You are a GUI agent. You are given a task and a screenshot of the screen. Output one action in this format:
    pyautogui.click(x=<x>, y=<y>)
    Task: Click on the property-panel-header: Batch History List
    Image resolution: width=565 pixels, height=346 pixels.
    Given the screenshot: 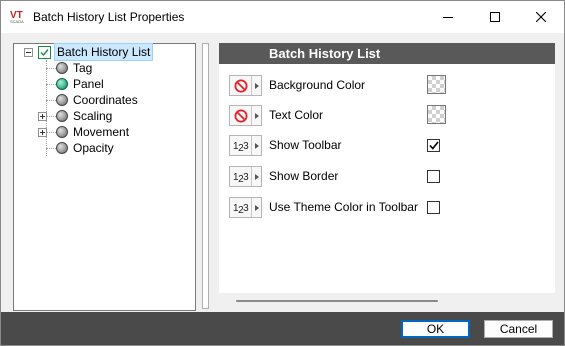 What is the action you would take?
    pyautogui.click(x=387, y=53)
    